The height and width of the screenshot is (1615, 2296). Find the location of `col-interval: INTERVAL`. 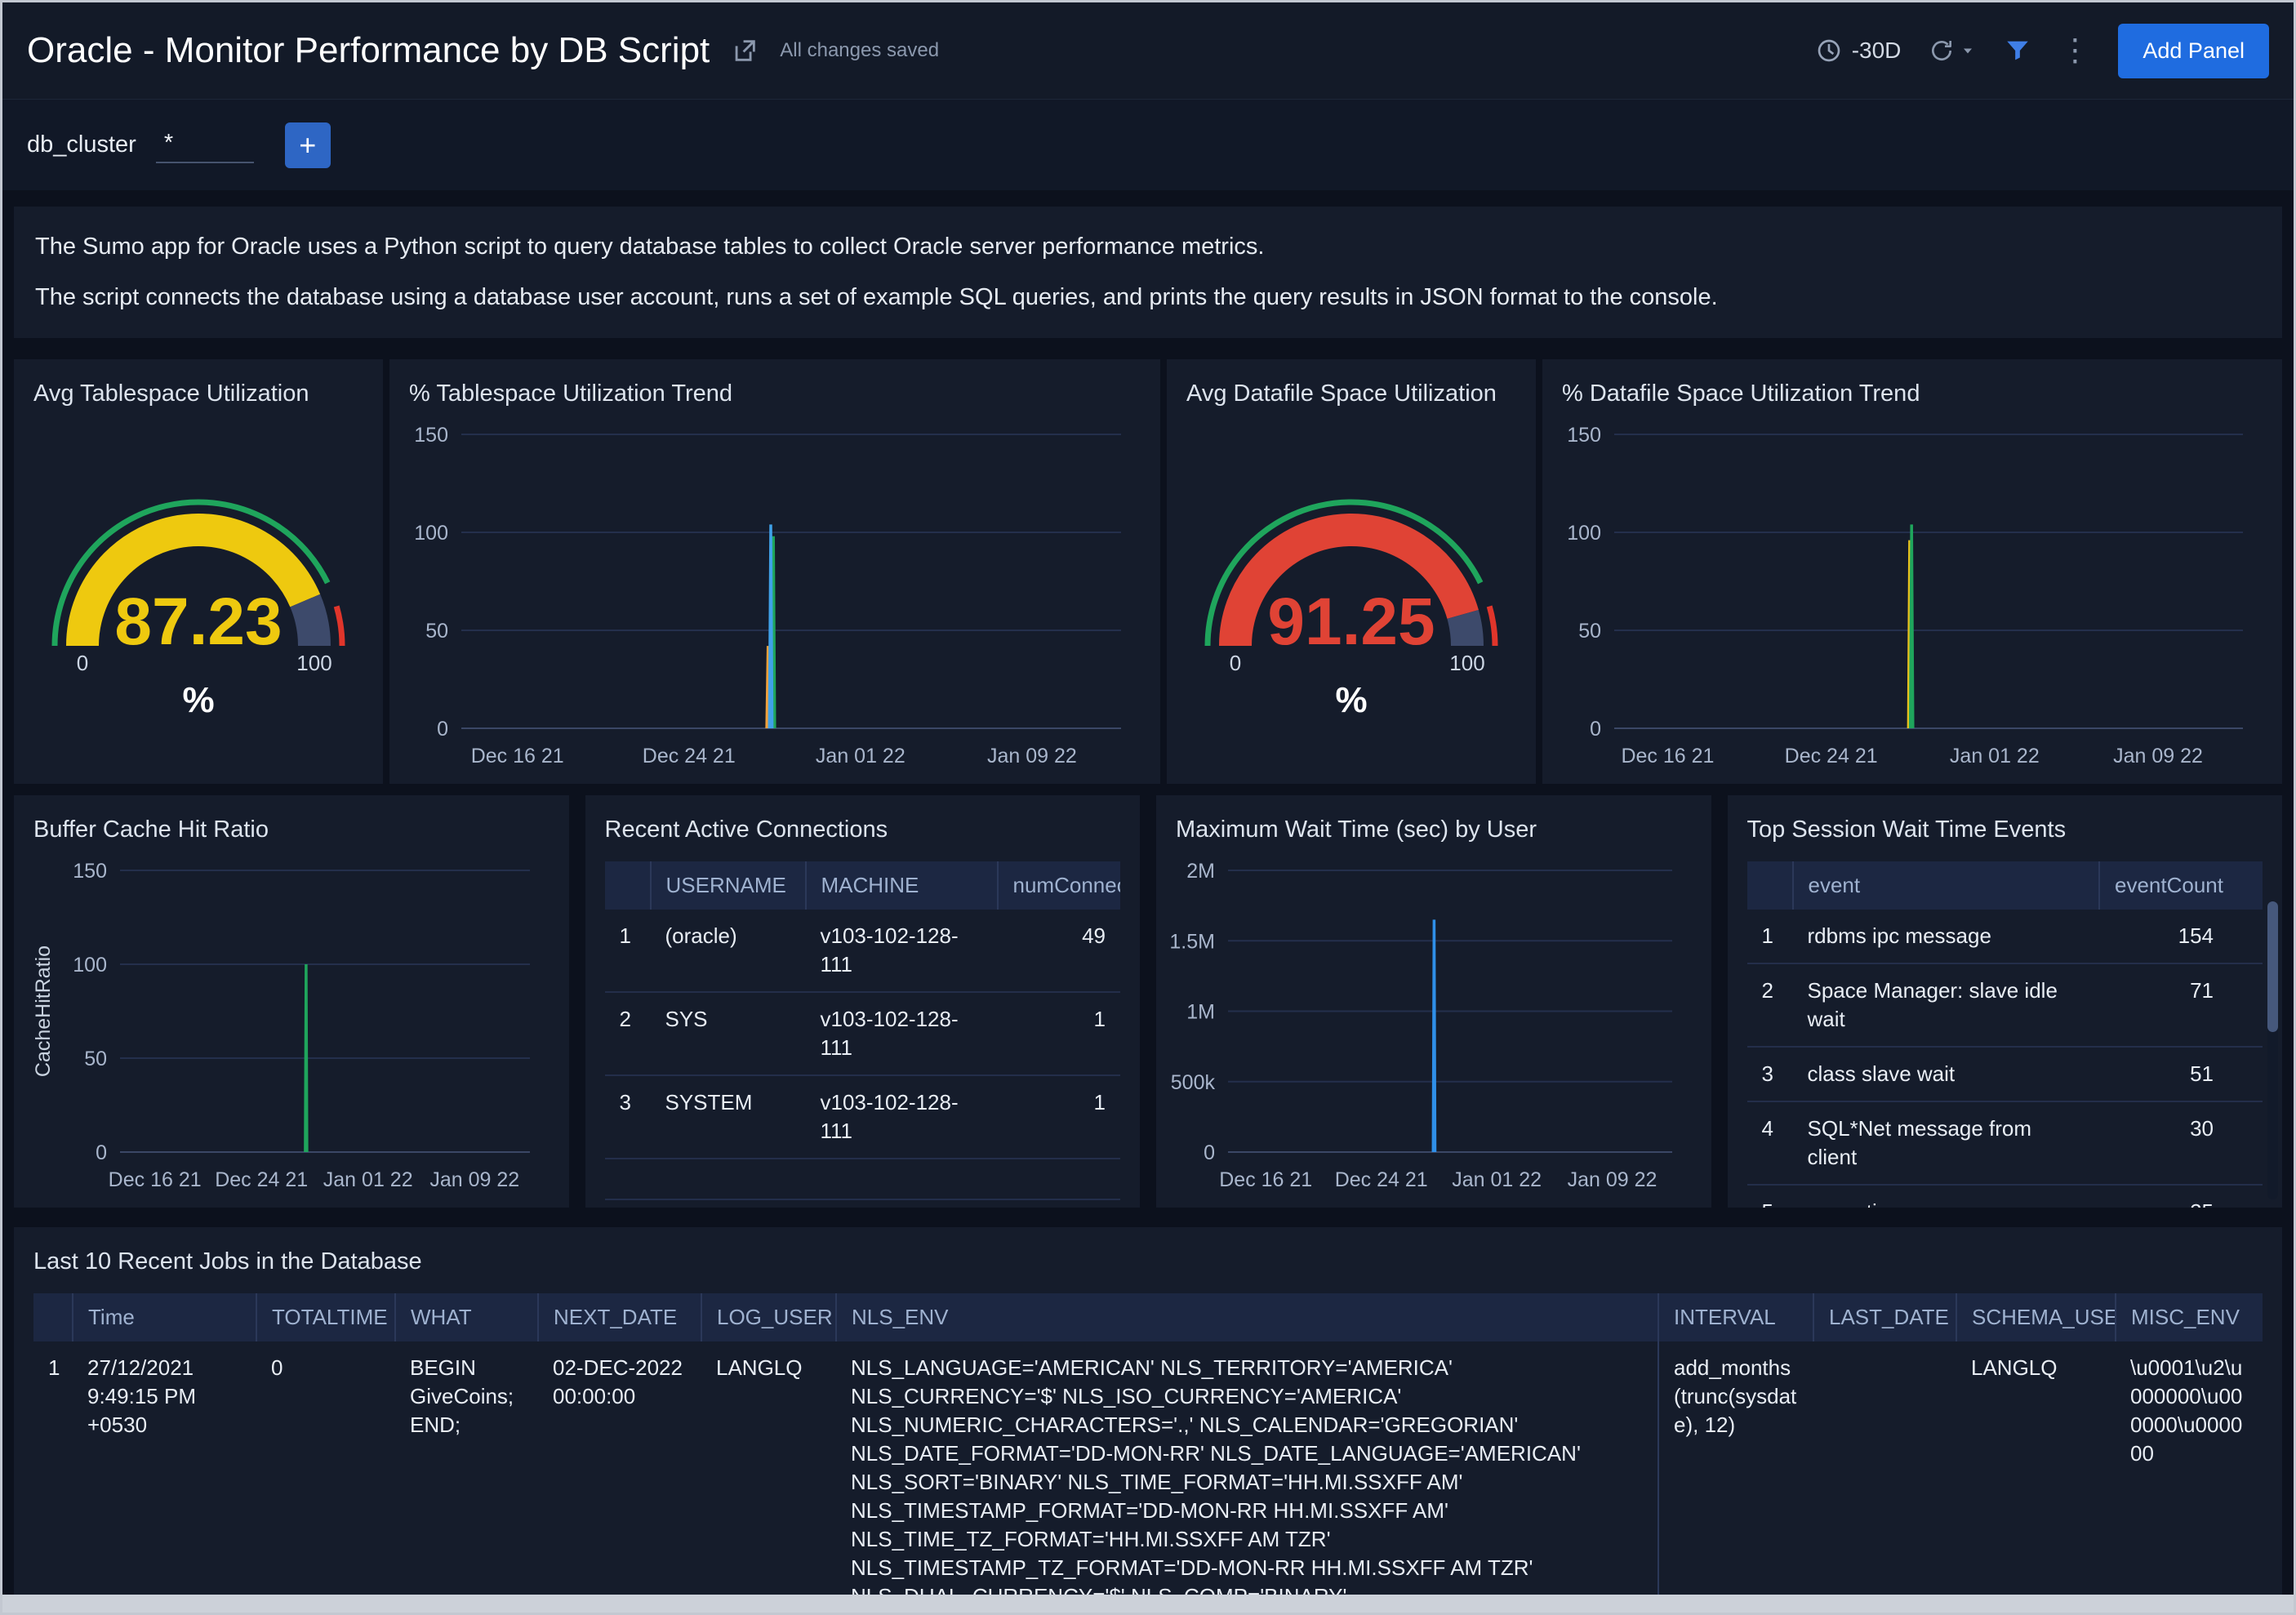

col-interval: INTERVAL is located at coordinates (1736, 1316).